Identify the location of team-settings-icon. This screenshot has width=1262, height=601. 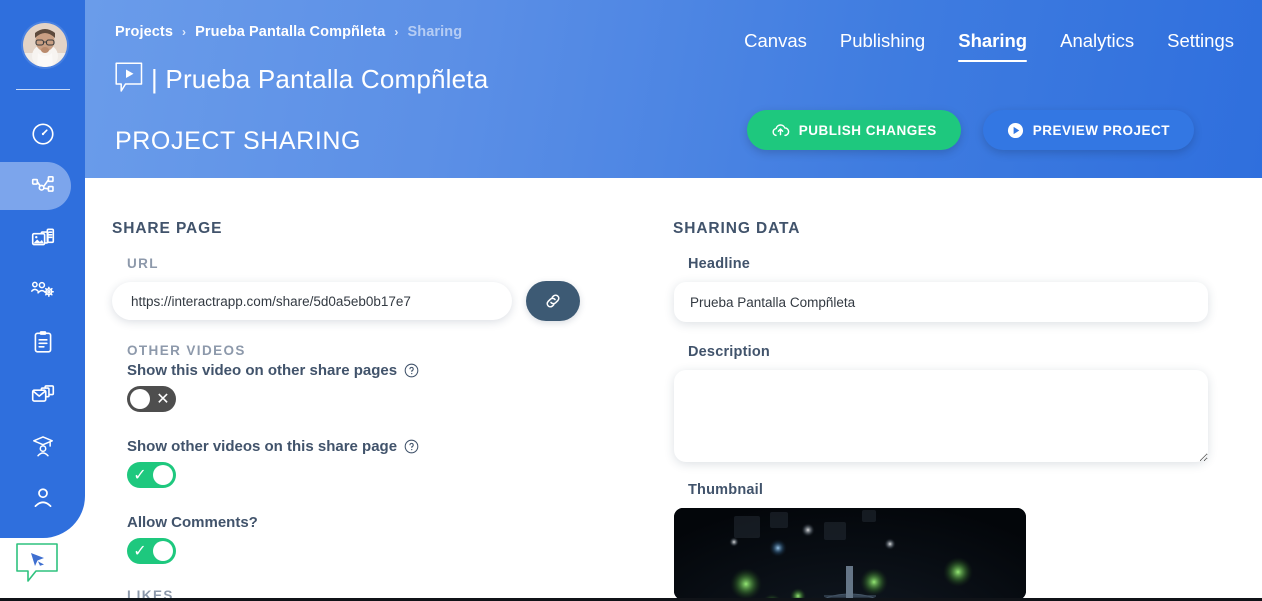
(42, 289).